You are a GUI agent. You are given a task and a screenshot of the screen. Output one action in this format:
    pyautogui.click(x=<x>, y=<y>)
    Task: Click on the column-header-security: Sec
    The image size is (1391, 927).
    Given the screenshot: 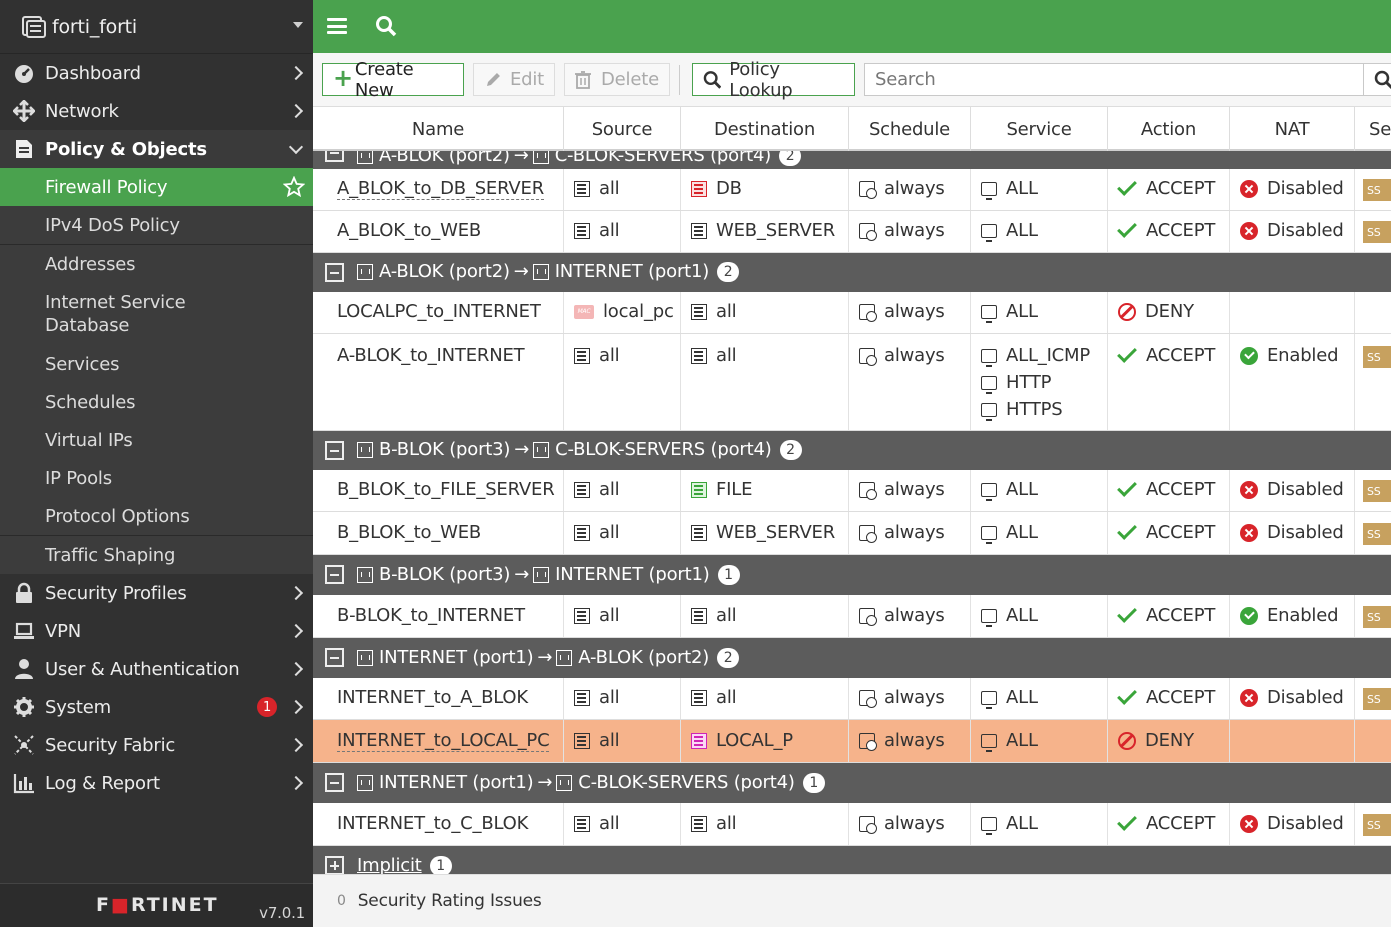 What is the action you would take?
    pyautogui.click(x=1373, y=129)
    